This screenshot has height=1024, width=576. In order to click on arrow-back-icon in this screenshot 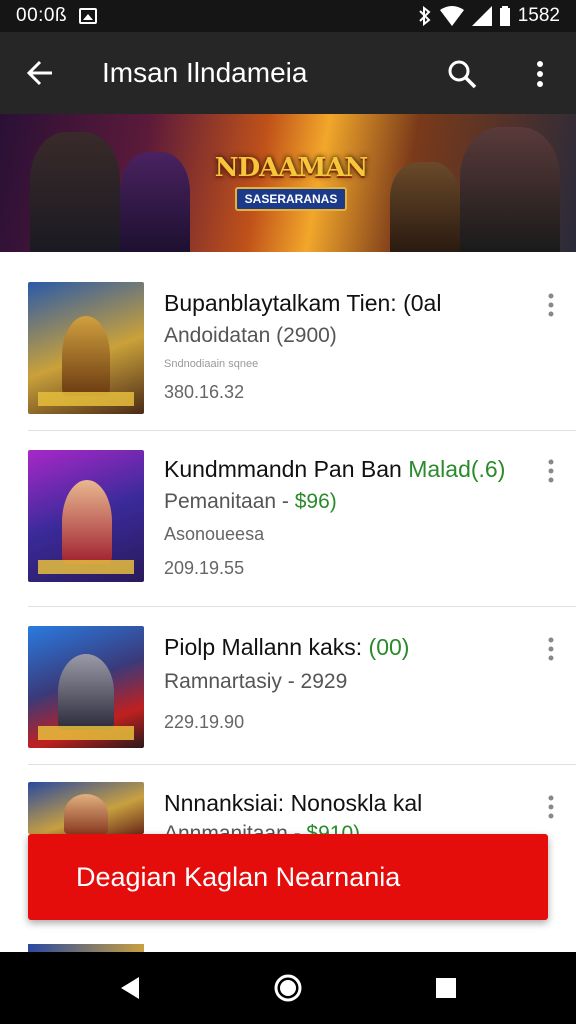, I will do `click(39, 73)`.